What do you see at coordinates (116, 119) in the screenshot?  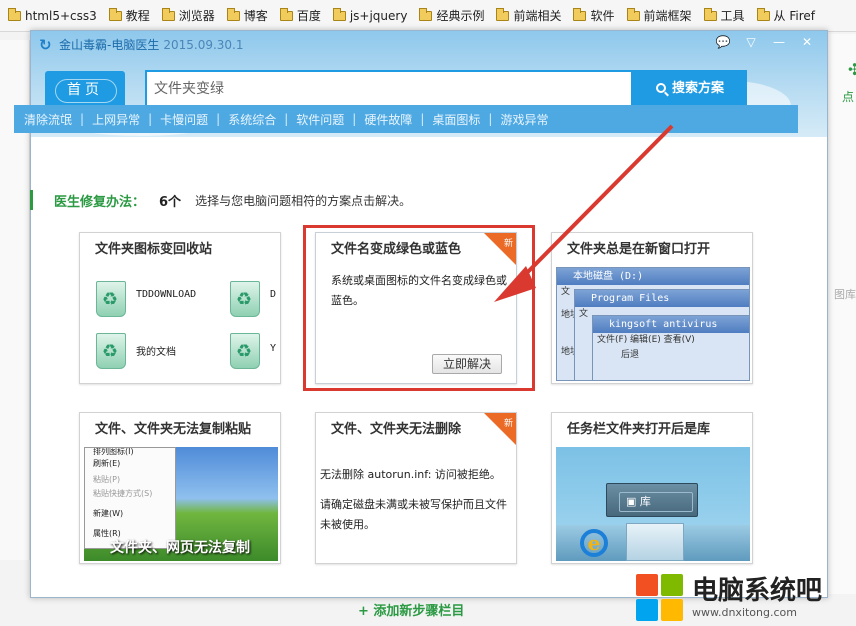 I see `category-link: 上网异常` at bounding box center [116, 119].